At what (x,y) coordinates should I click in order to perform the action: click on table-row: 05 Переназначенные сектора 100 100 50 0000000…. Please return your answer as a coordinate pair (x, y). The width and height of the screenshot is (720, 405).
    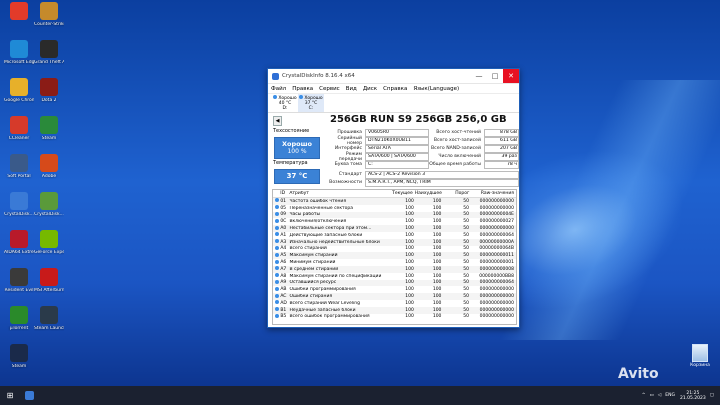
    Looking at the image, I should click on (394, 208).